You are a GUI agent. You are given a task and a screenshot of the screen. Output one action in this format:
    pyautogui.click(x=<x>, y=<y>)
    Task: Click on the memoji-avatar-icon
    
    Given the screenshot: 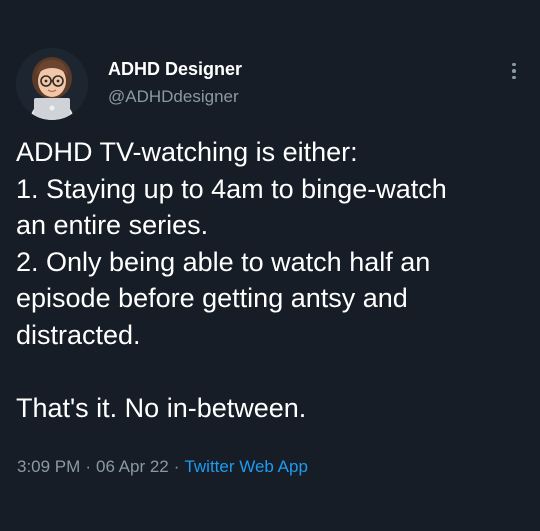 What is the action you would take?
    pyautogui.click(x=52, y=84)
    